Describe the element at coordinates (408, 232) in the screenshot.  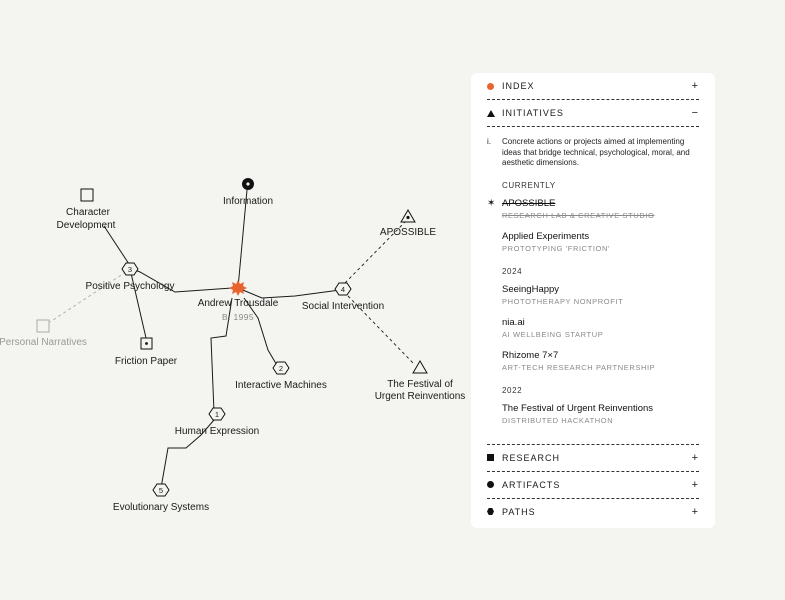
I see `node-apossible-label: APOSSIBLE` at that location.